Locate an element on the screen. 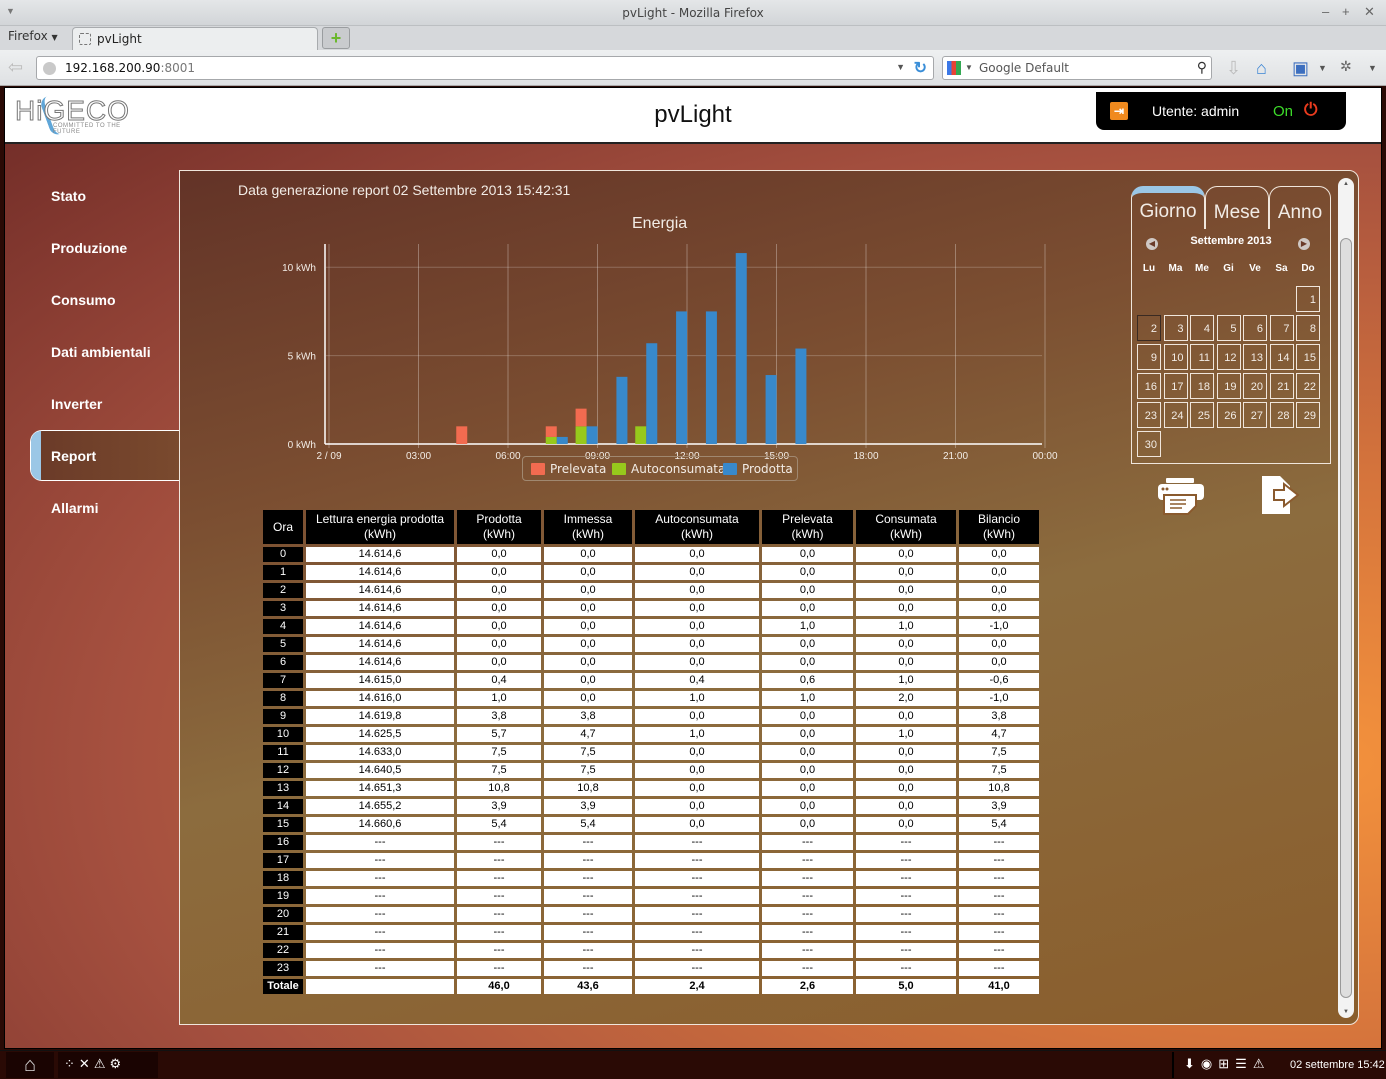 The image size is (1386, 1079). print-button is located at coordinates (1181, 496).